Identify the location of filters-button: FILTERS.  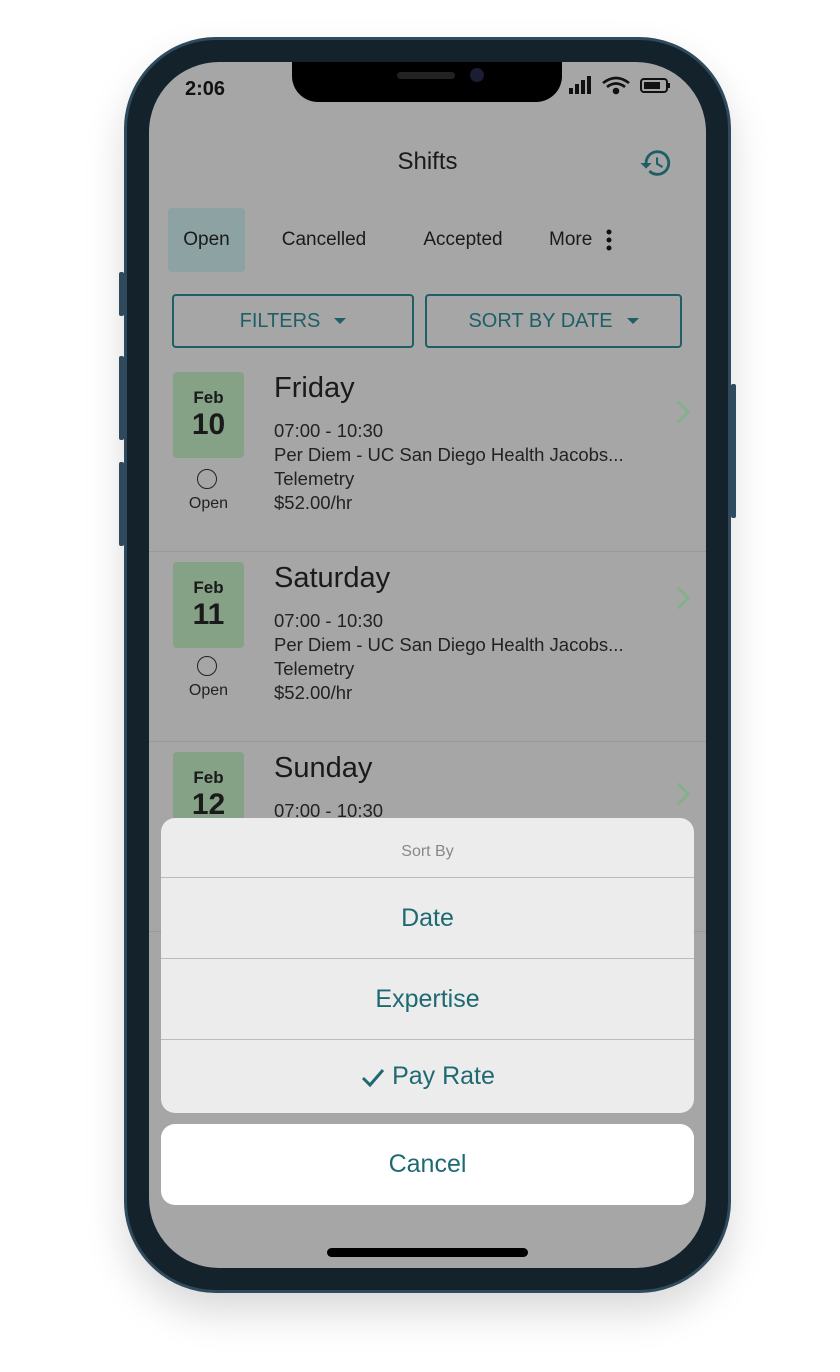
(293, 321).